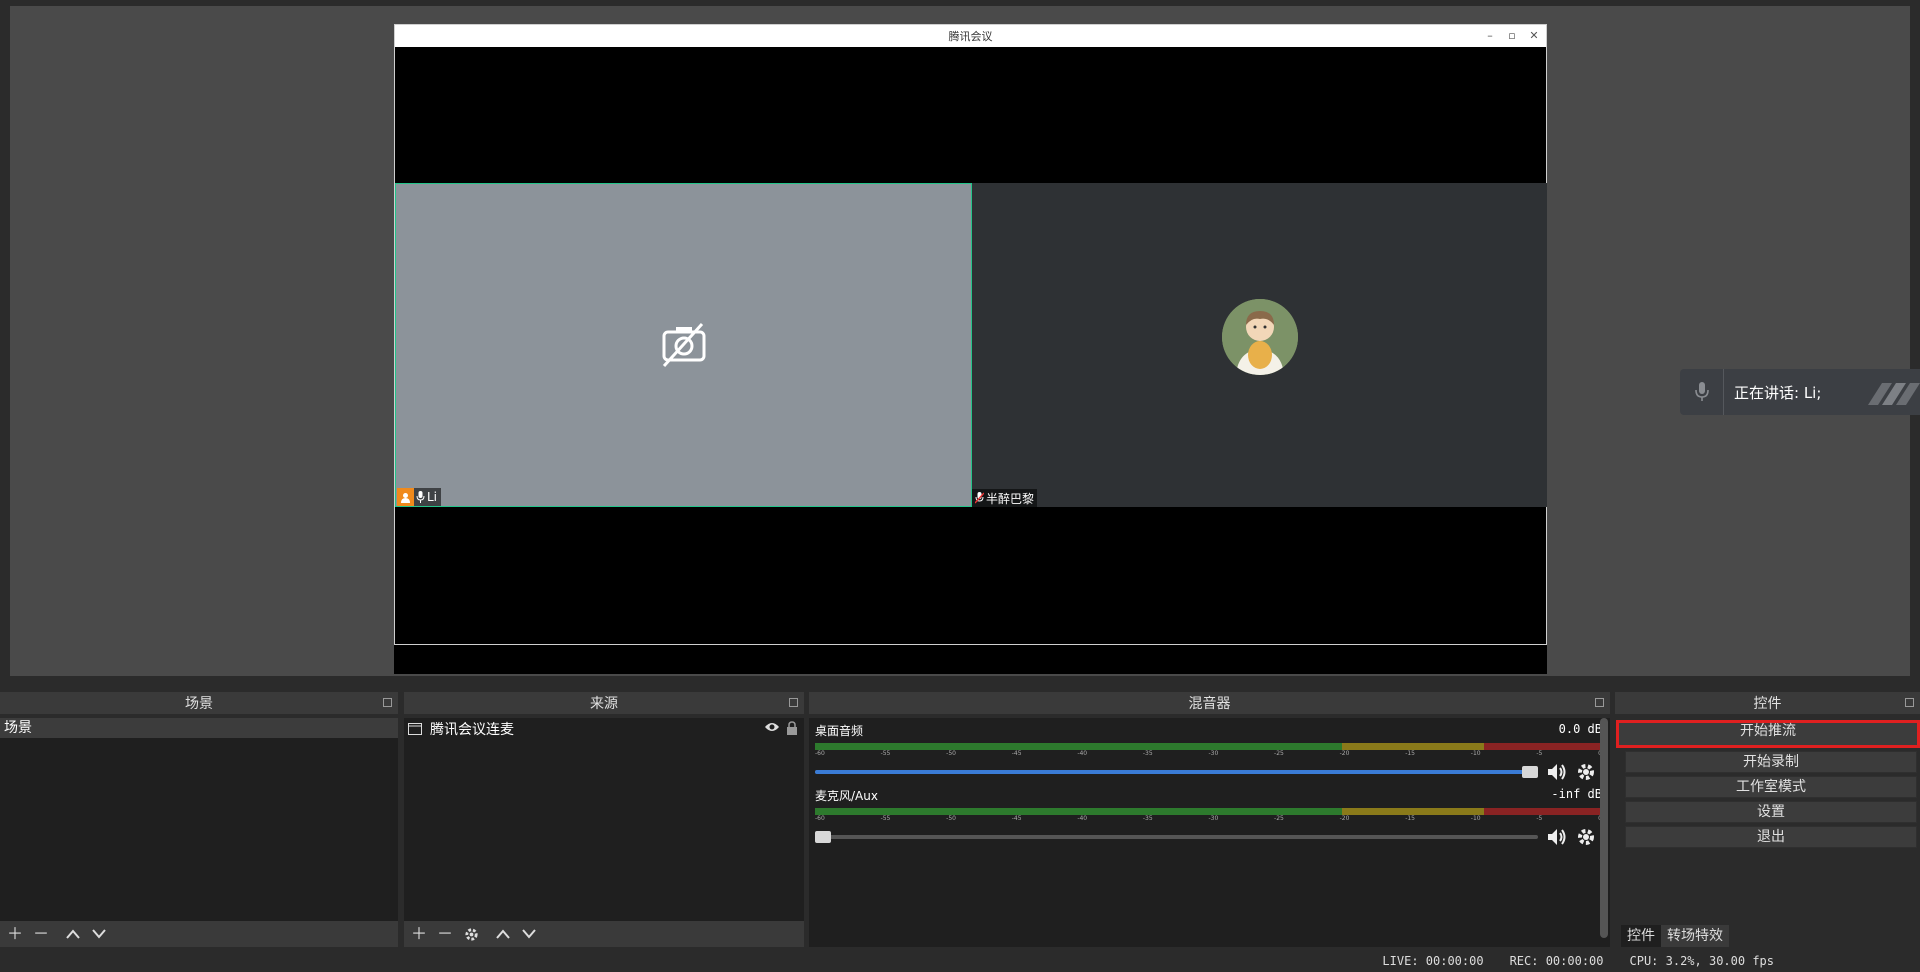  I want to click on meeting-title: 腾讯会议, so click(970, 36).